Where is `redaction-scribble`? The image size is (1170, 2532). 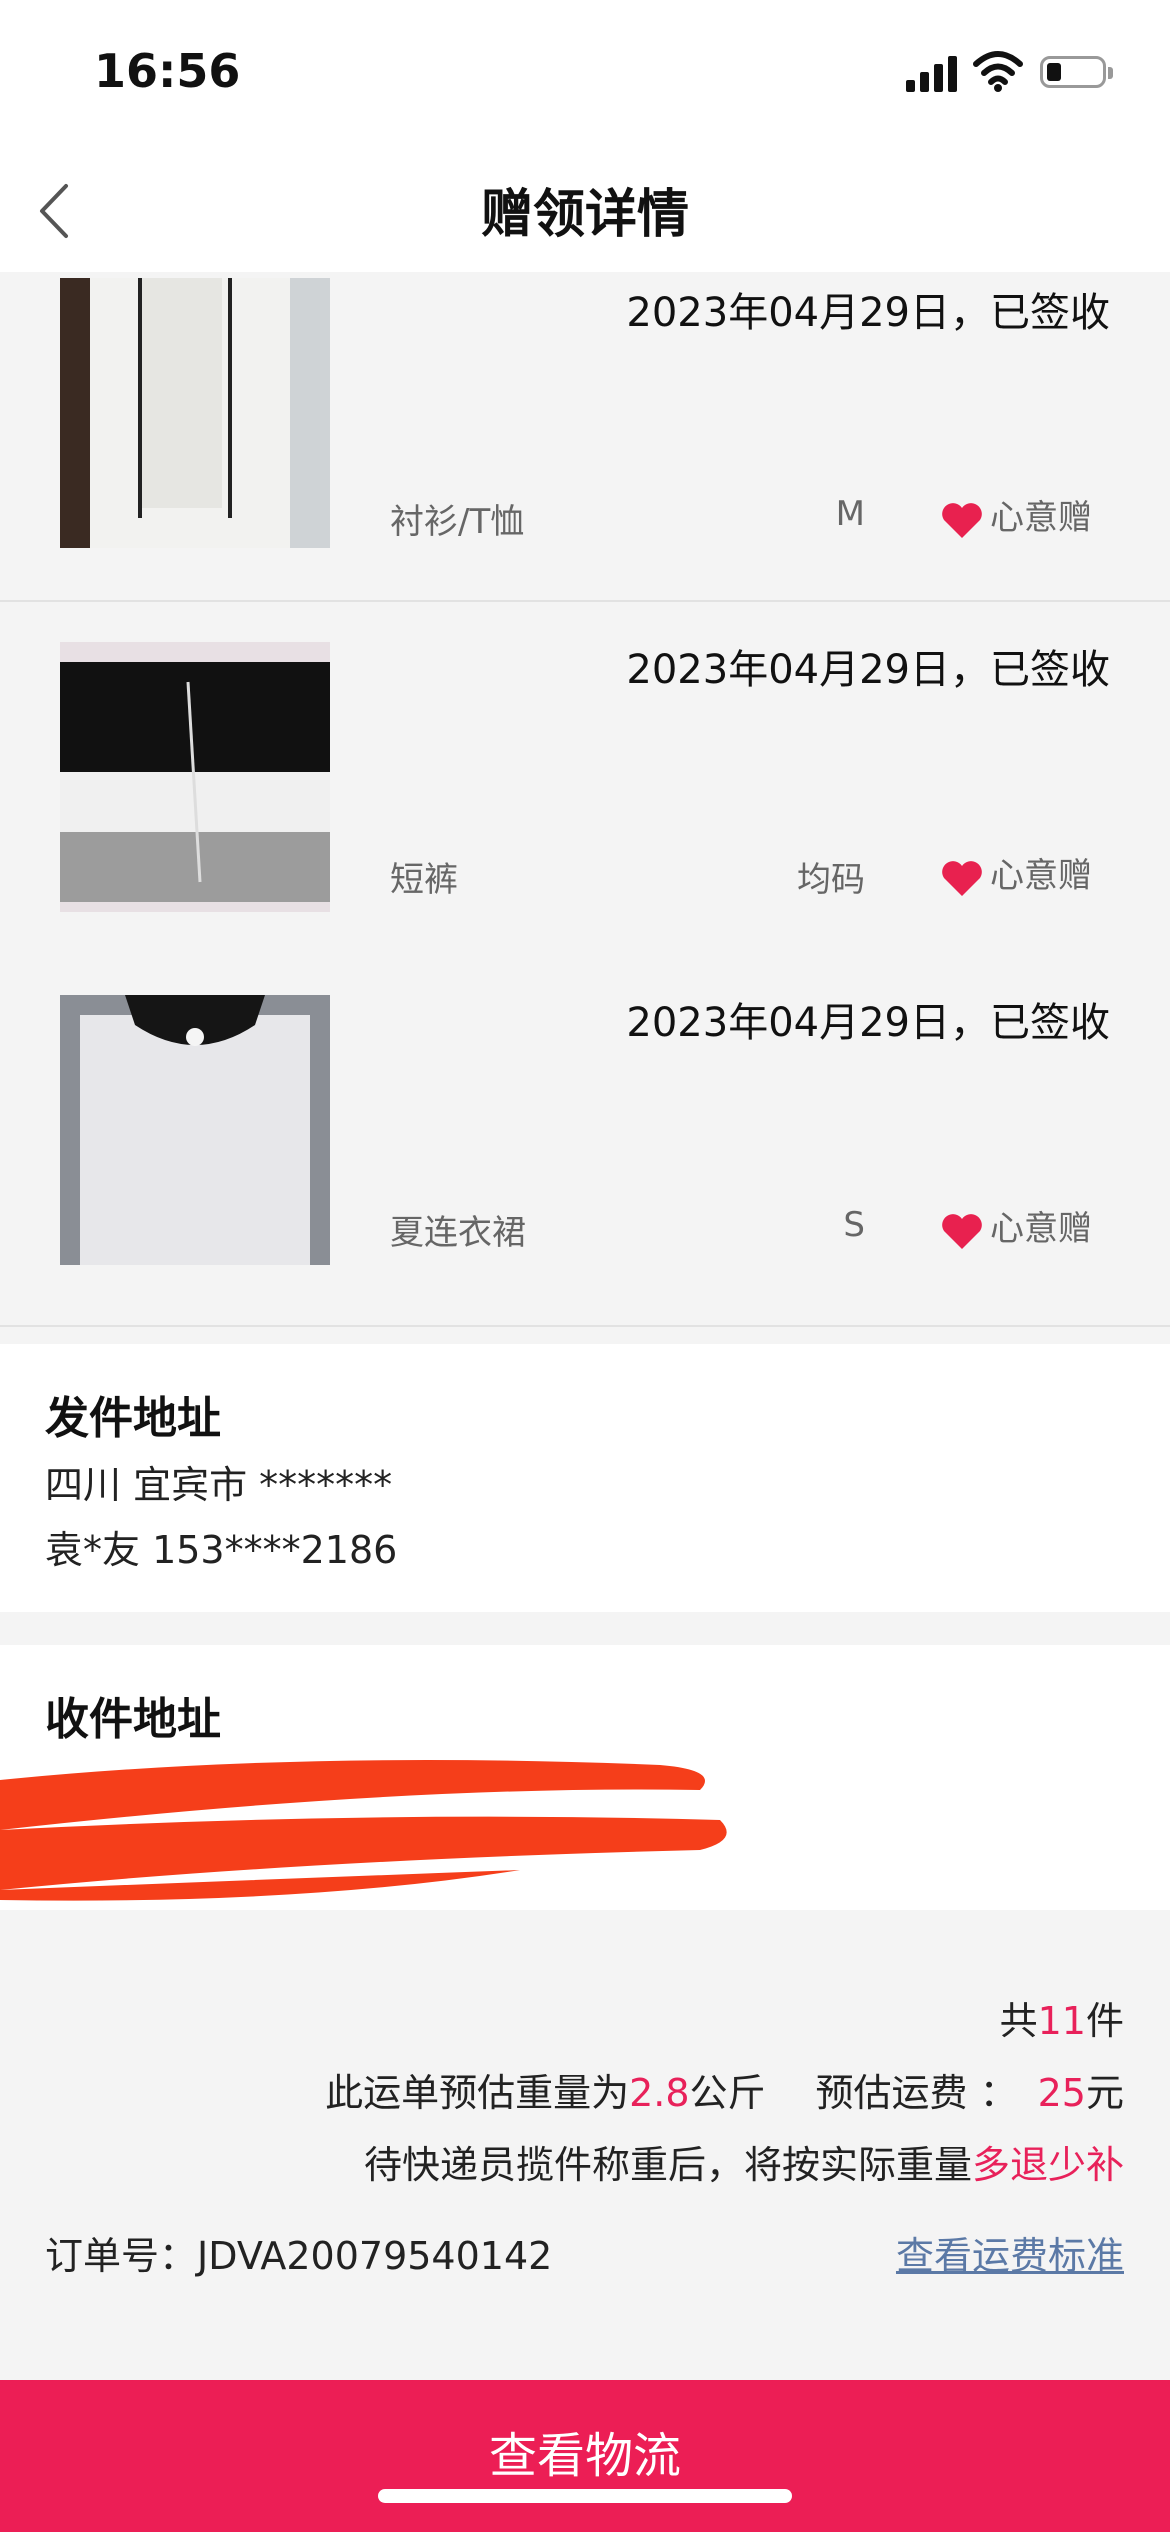
redaction-scribble is located at coordinates (363, 1830).